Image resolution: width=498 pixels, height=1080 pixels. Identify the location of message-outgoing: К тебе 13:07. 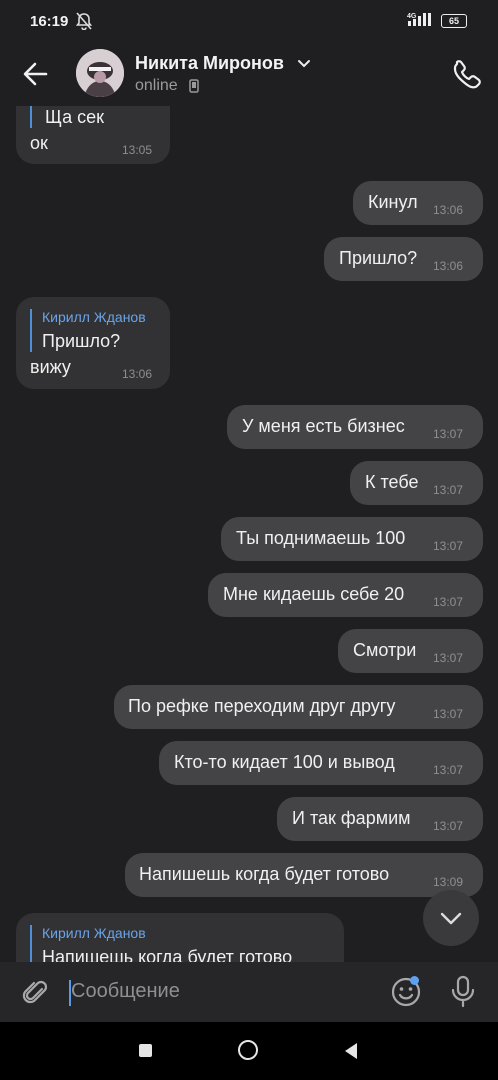
(416, 483).